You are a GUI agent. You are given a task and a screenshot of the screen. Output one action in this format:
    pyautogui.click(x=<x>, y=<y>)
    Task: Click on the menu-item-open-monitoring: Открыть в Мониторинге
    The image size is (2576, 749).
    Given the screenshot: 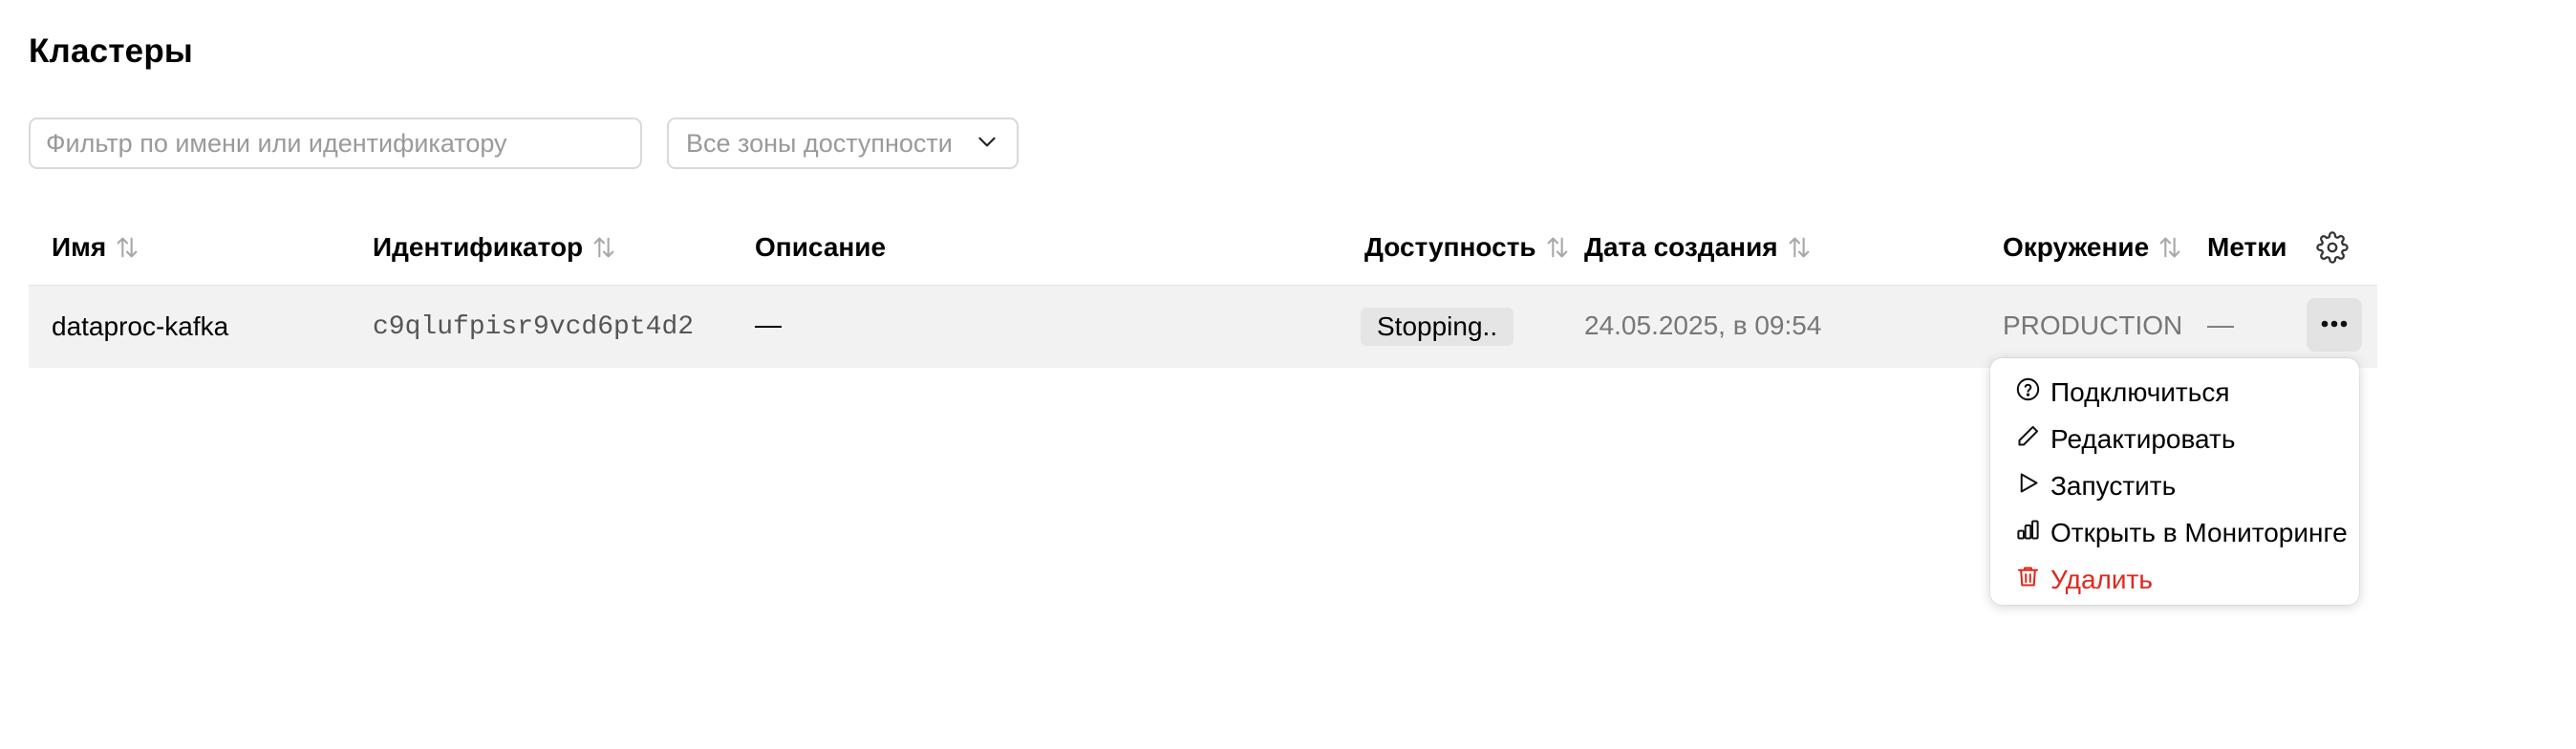 What is the action you would take?
    pyautogui.click(x=2181, y=533)
    